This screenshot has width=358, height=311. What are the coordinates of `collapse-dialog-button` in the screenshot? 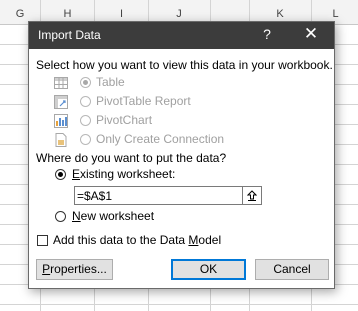 It's located at (251, 195).